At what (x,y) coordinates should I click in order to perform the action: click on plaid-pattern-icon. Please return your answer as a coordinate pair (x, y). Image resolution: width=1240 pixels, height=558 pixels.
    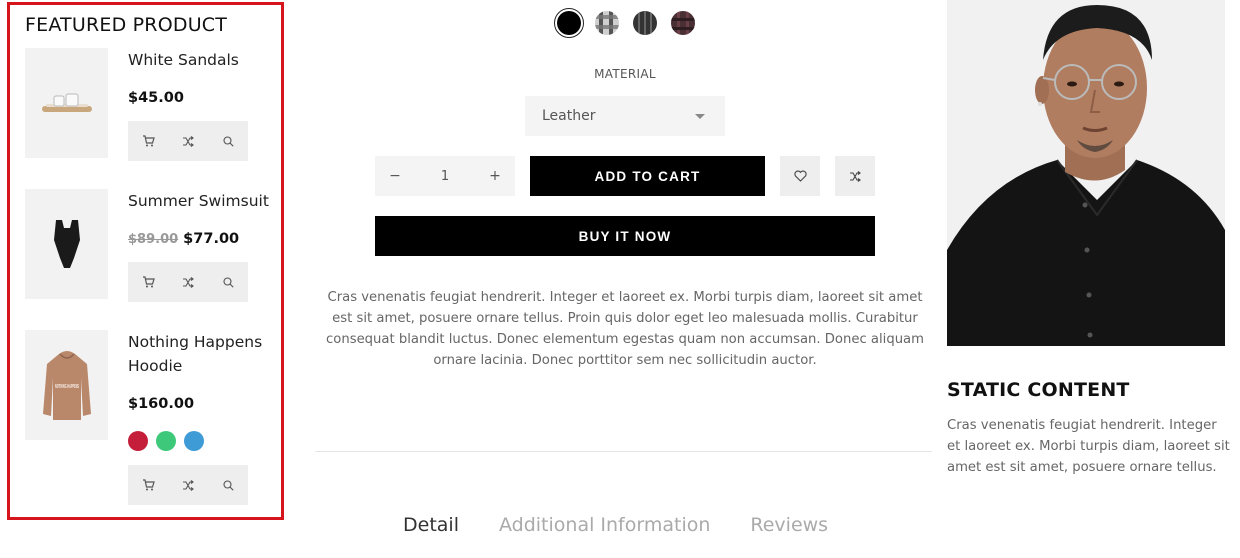
    Looking at the image, I should click on (607, 23).